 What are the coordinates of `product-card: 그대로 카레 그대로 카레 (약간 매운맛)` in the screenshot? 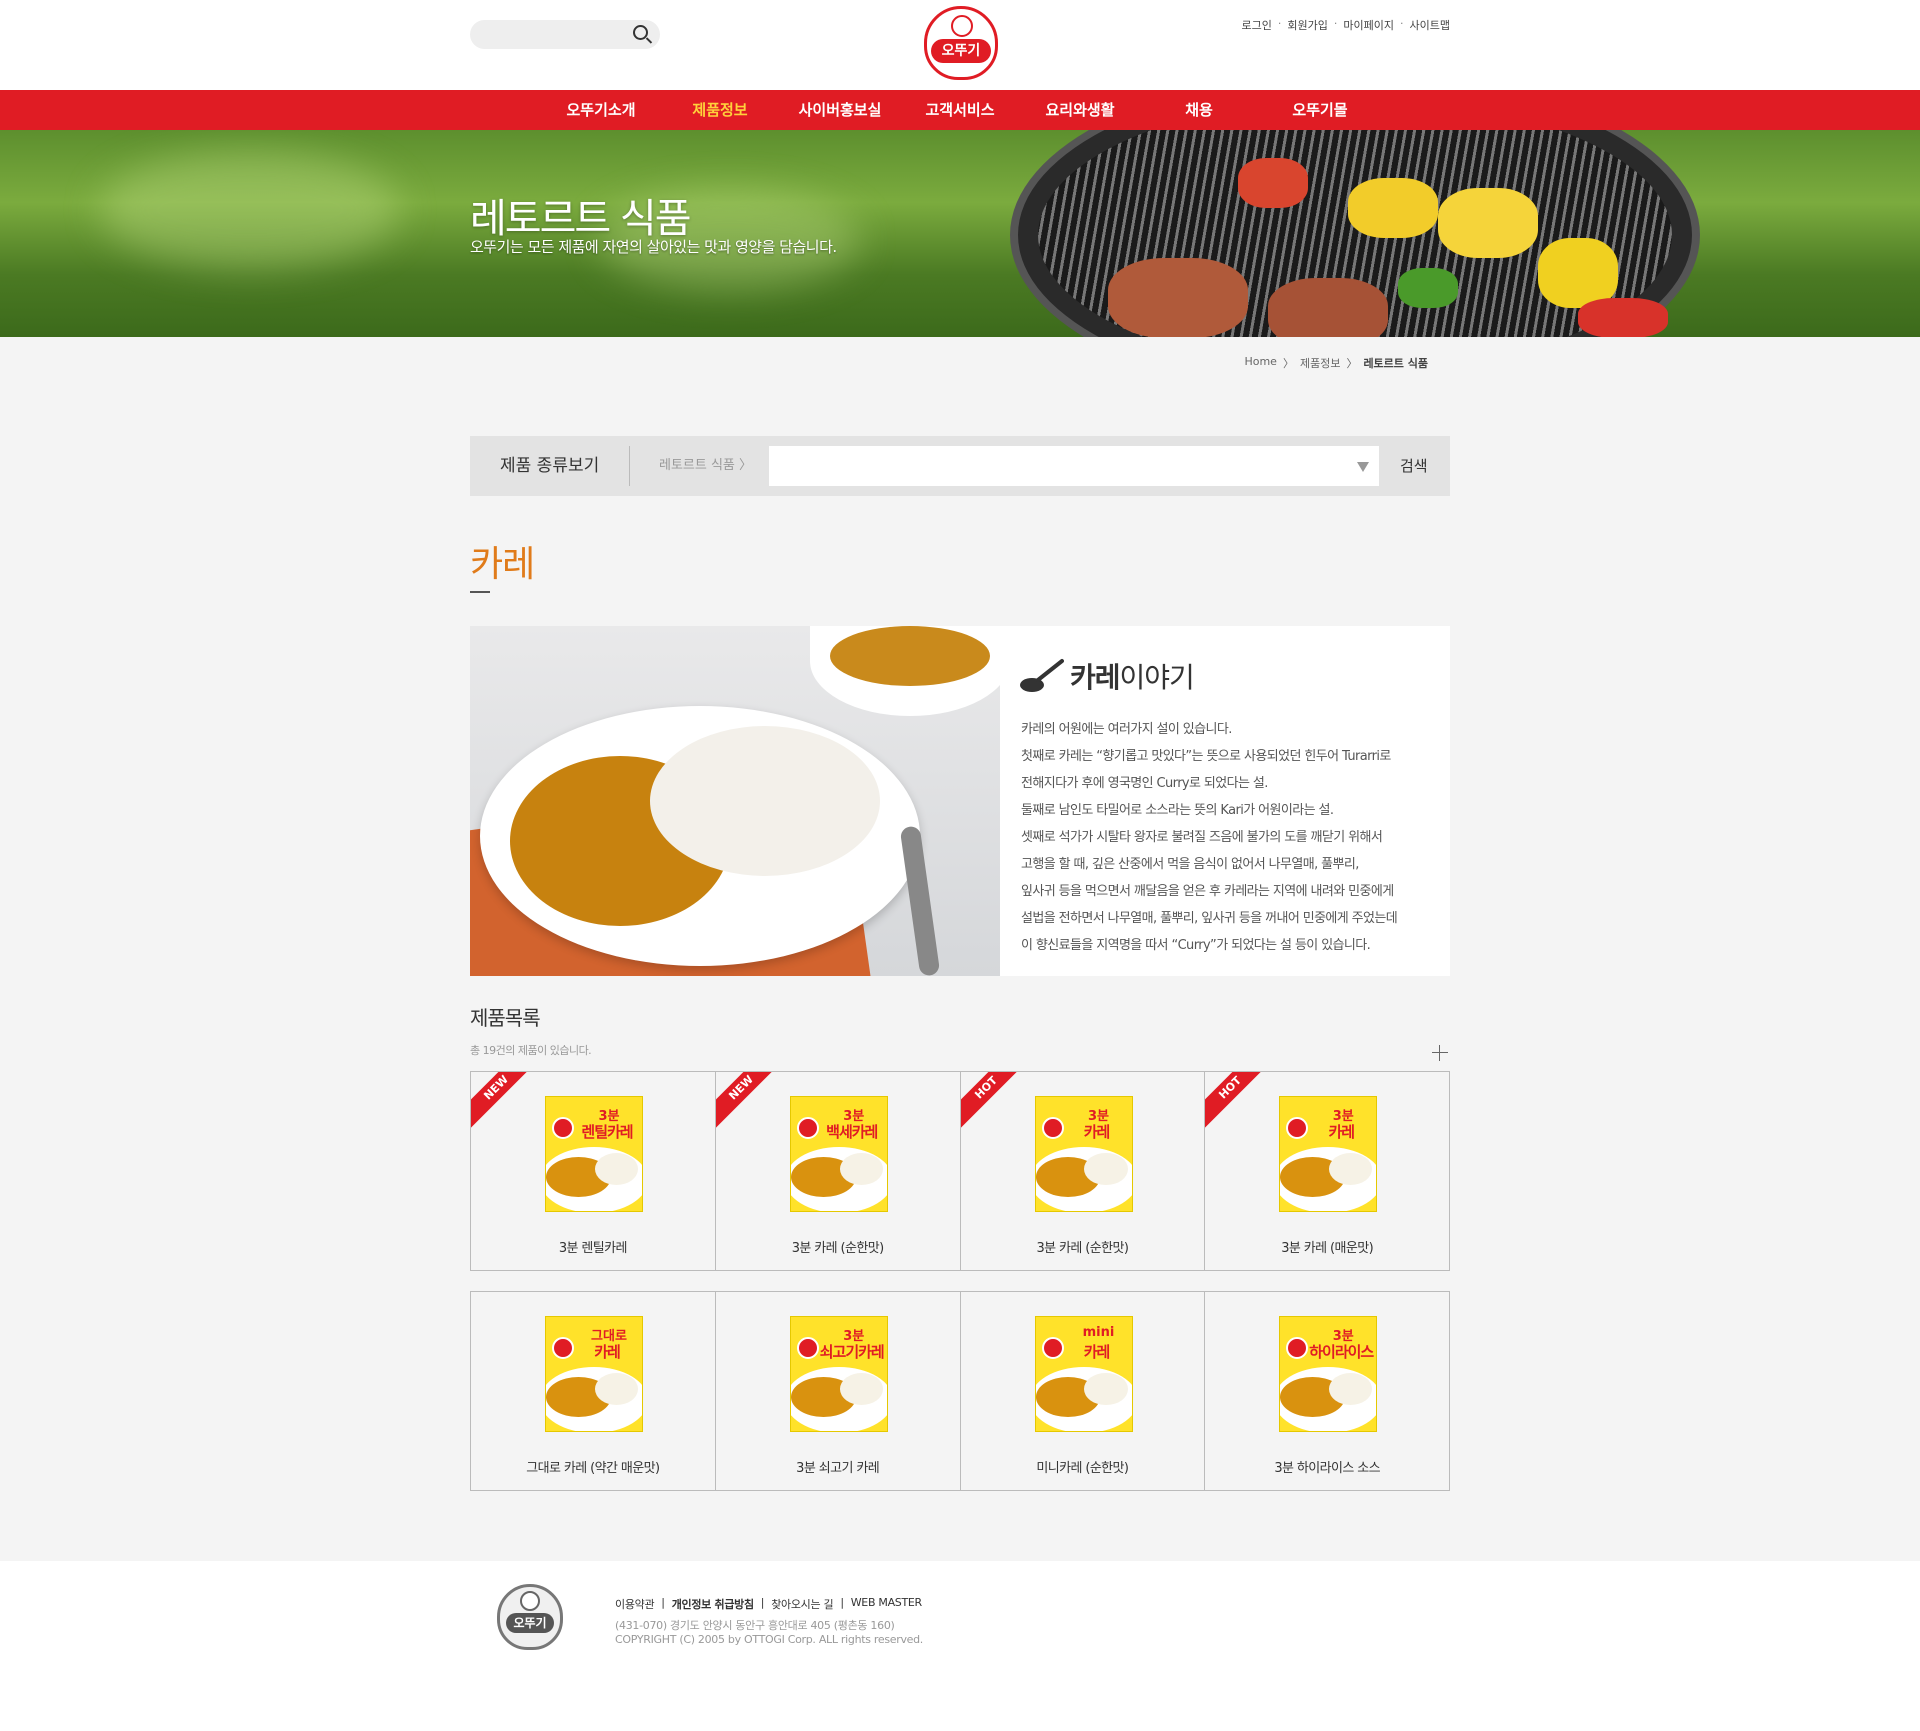 It's located at (593, 1391).